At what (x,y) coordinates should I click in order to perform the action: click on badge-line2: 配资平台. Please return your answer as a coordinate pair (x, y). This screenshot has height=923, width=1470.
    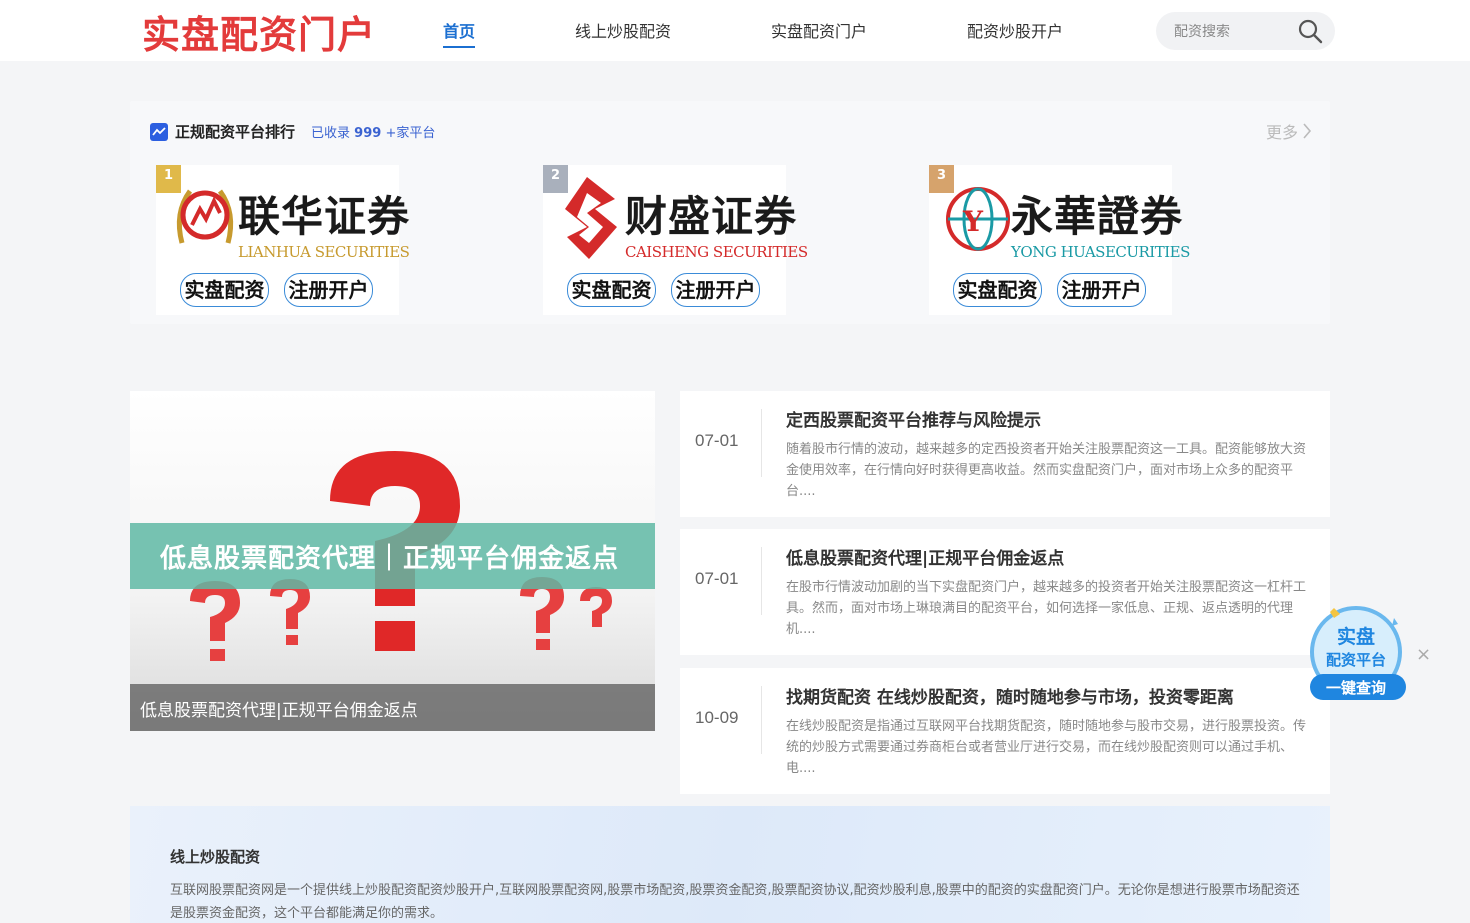
    Looking at the image, I should click on (1355, 660).